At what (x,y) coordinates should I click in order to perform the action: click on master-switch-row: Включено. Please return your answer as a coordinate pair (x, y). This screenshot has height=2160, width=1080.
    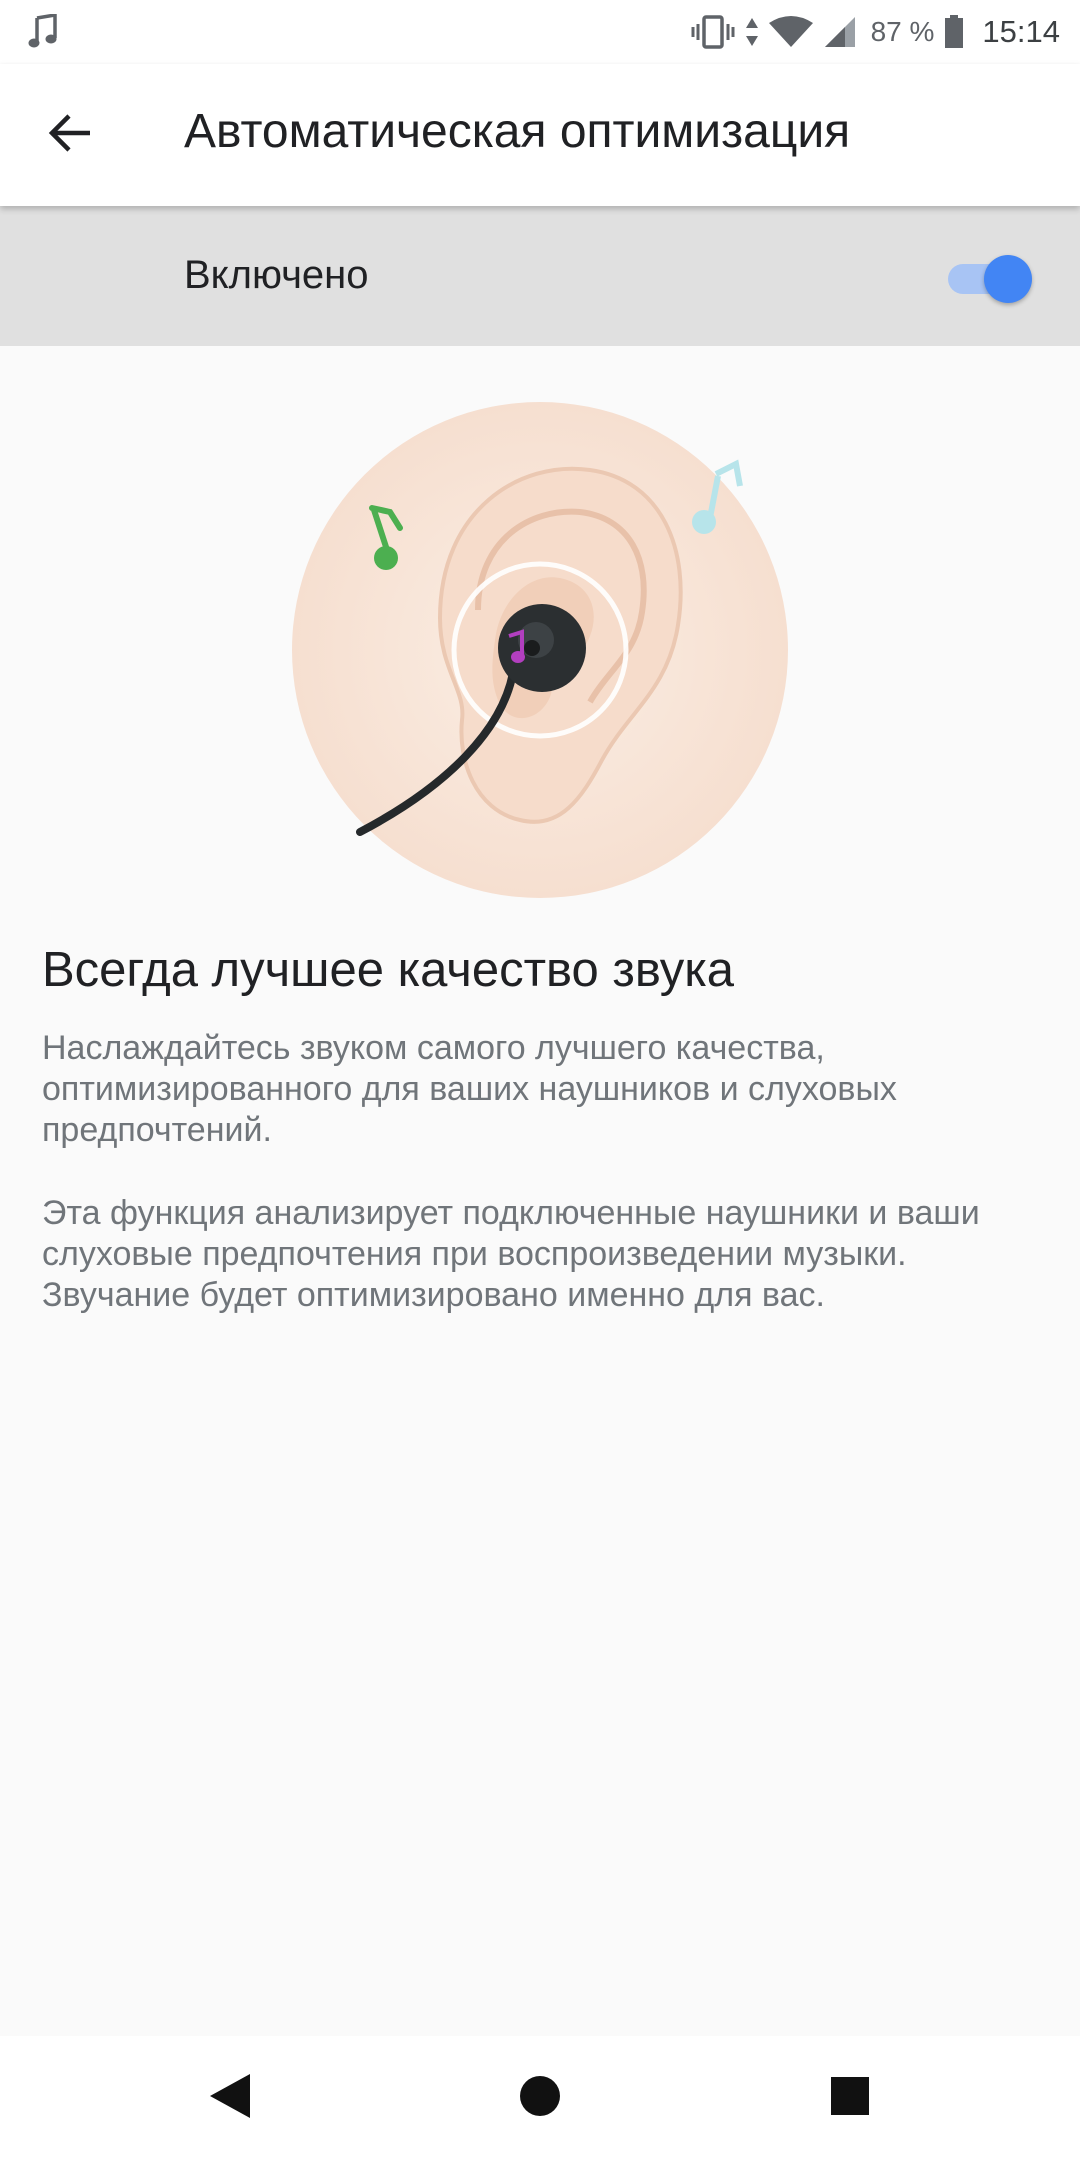
    Looking at the image, I should click on (540, 276).